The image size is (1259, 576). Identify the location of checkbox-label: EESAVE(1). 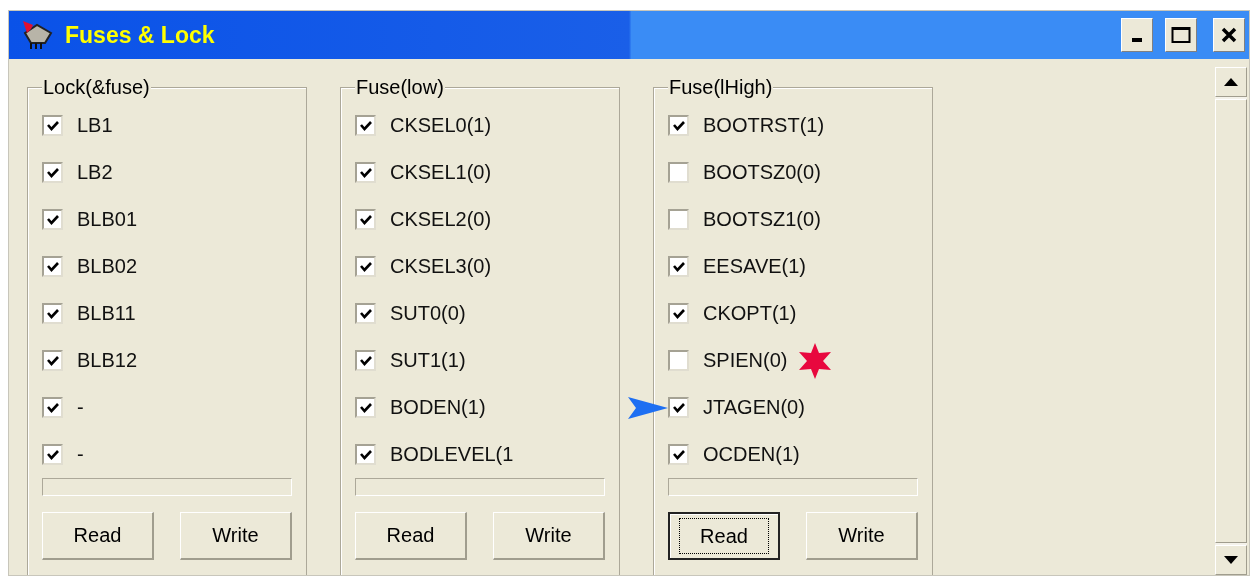
(754, 266).